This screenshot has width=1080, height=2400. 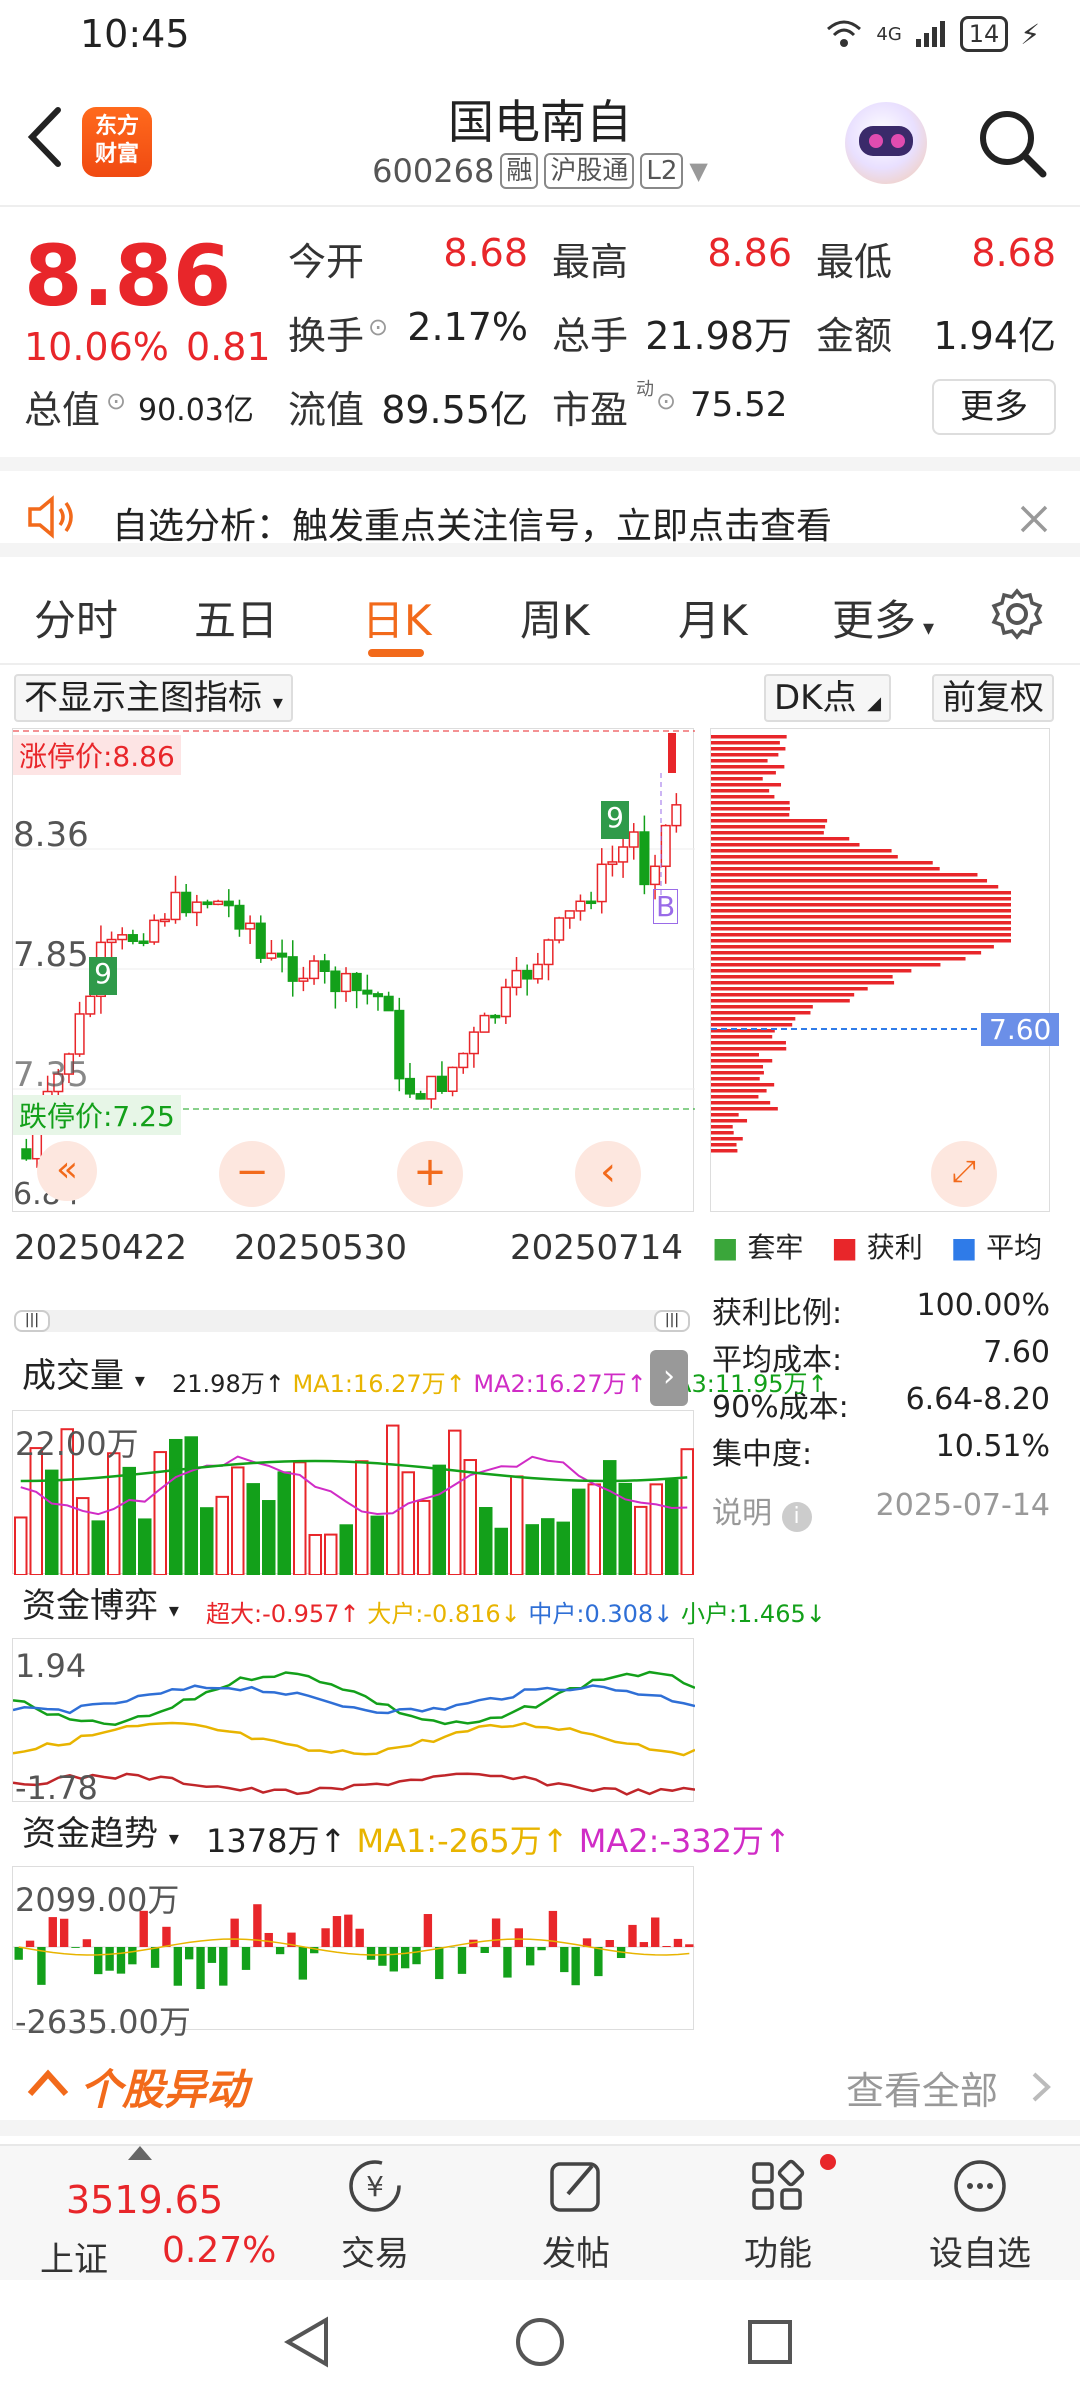 I want to click on system-home-icon, so click(x=540, y=2342).